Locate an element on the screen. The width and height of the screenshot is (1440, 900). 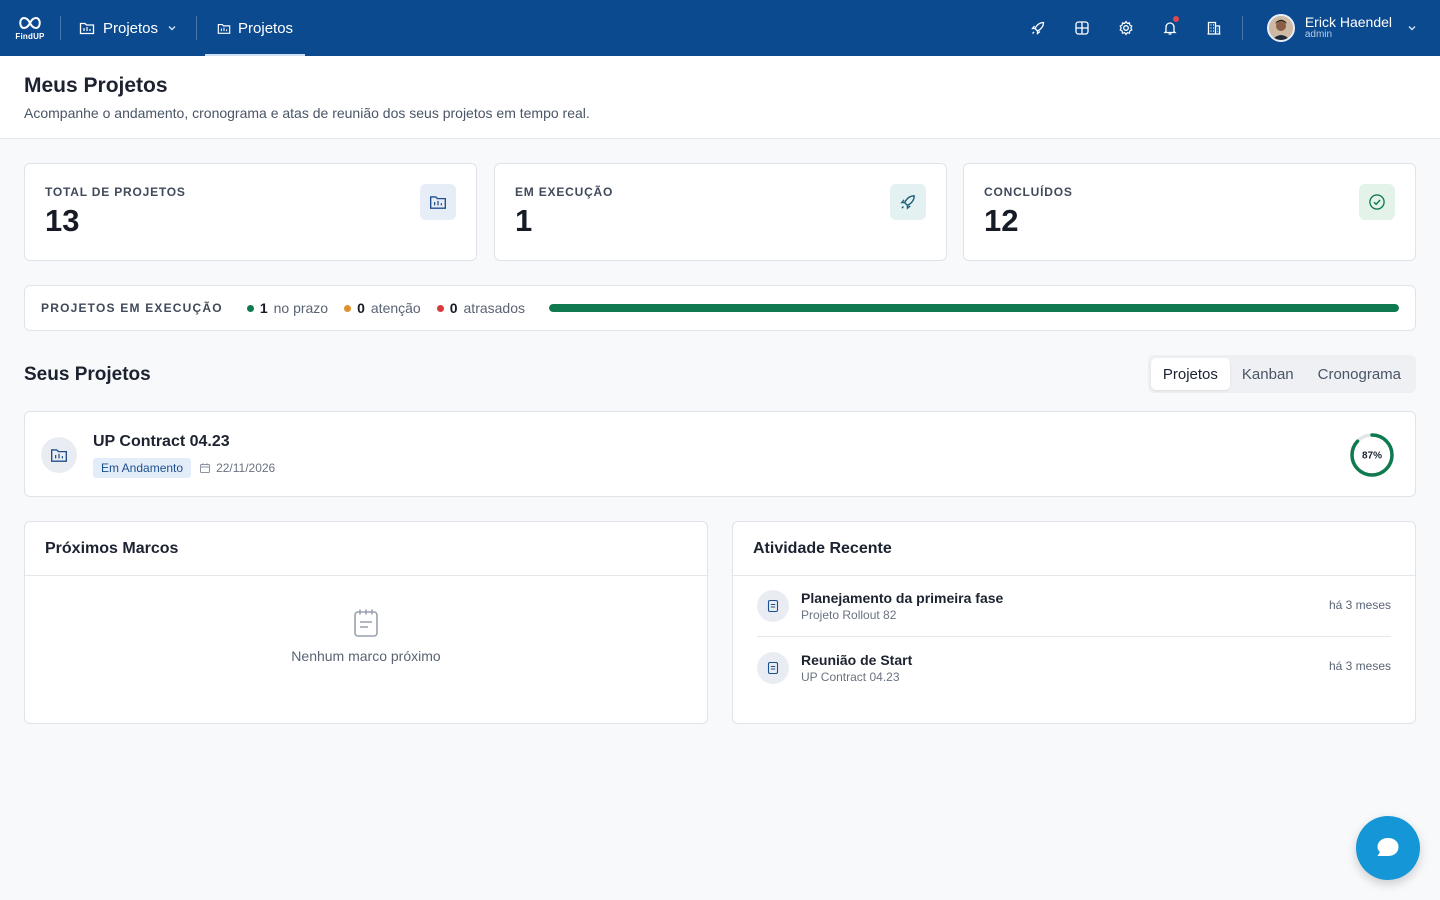
notification-dot is located at coordinates (1175, 19).